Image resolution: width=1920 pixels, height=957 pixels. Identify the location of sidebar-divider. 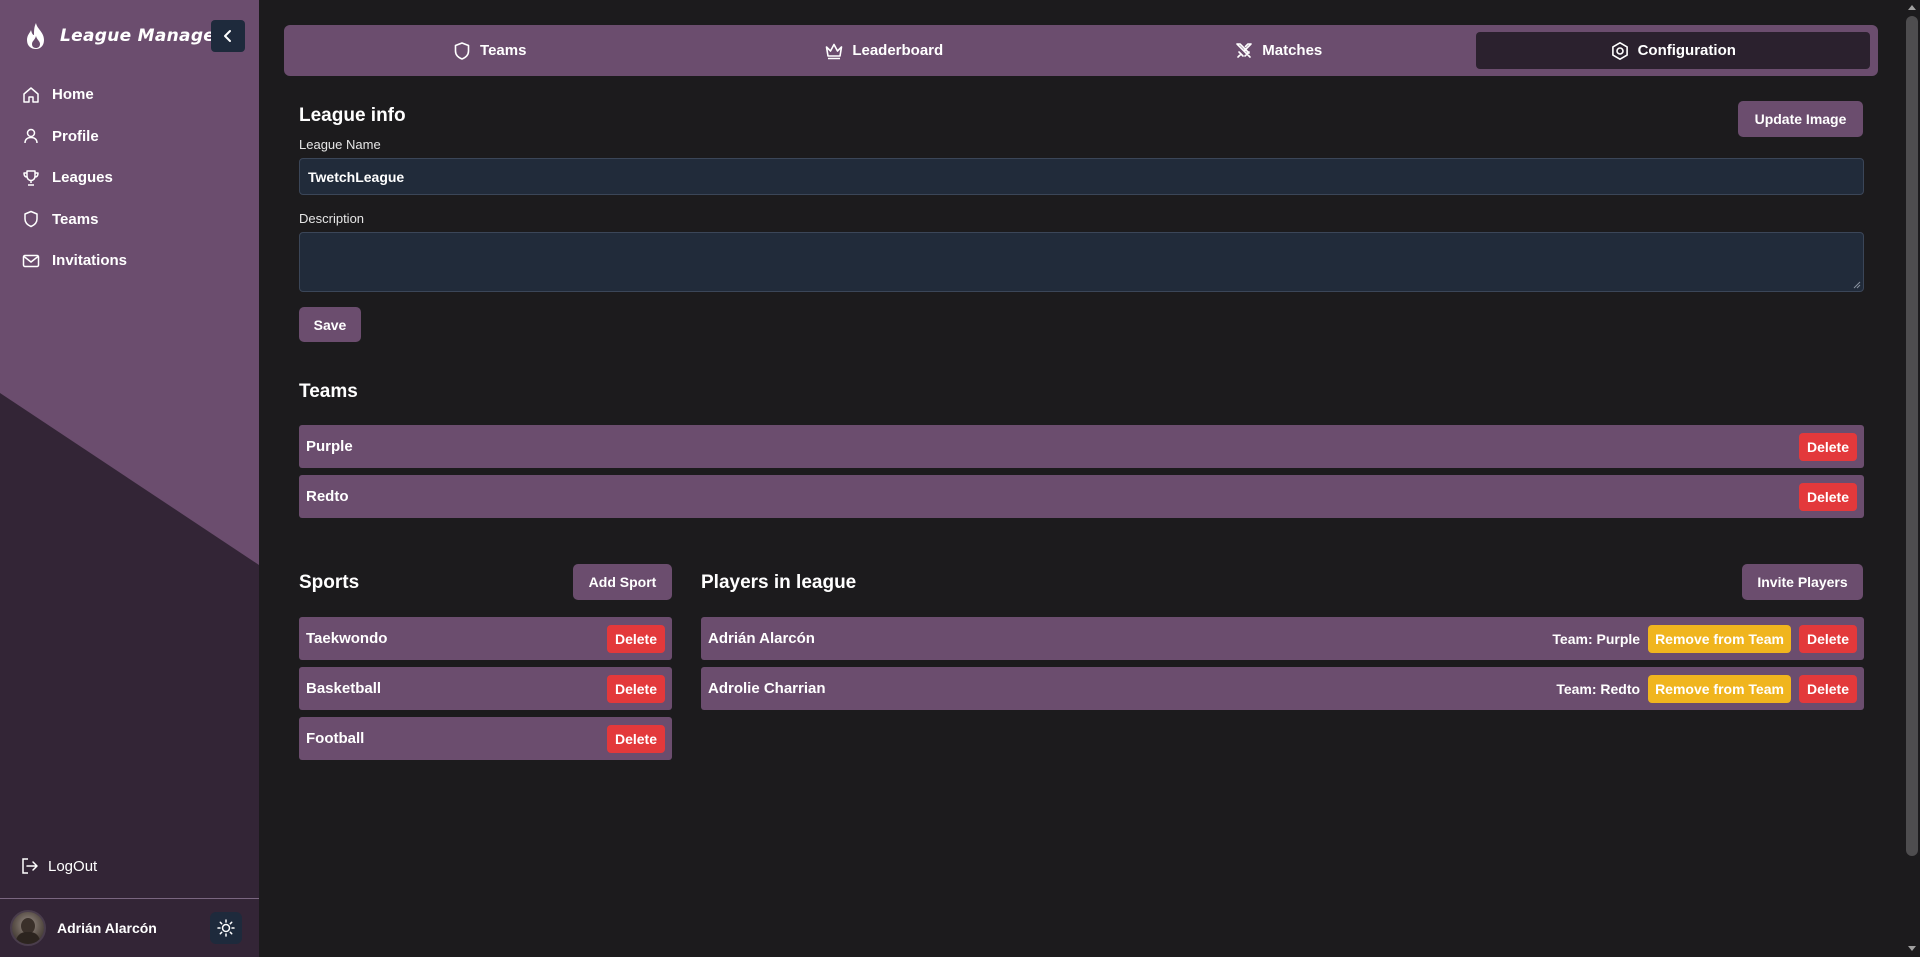
(129, 898).